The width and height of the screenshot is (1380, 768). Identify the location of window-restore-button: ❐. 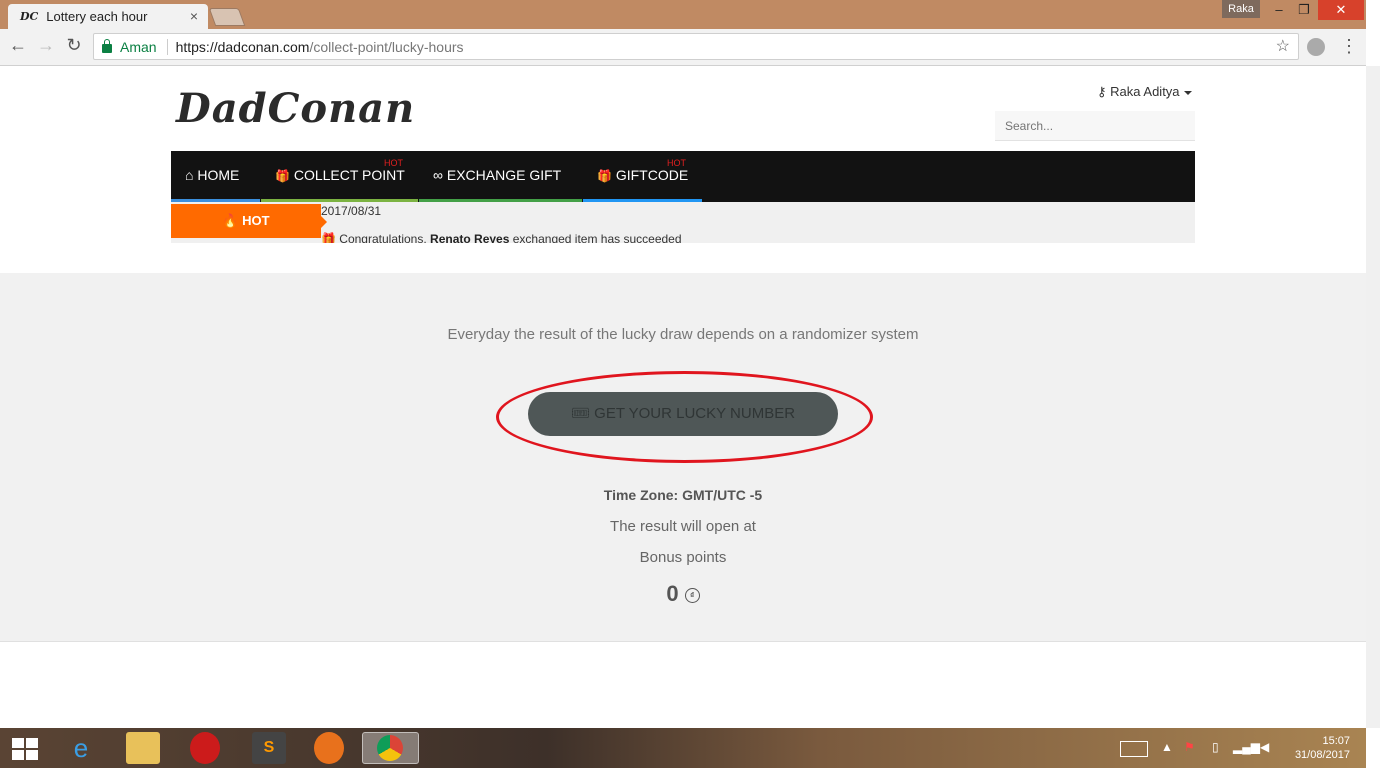
(1304, 10).